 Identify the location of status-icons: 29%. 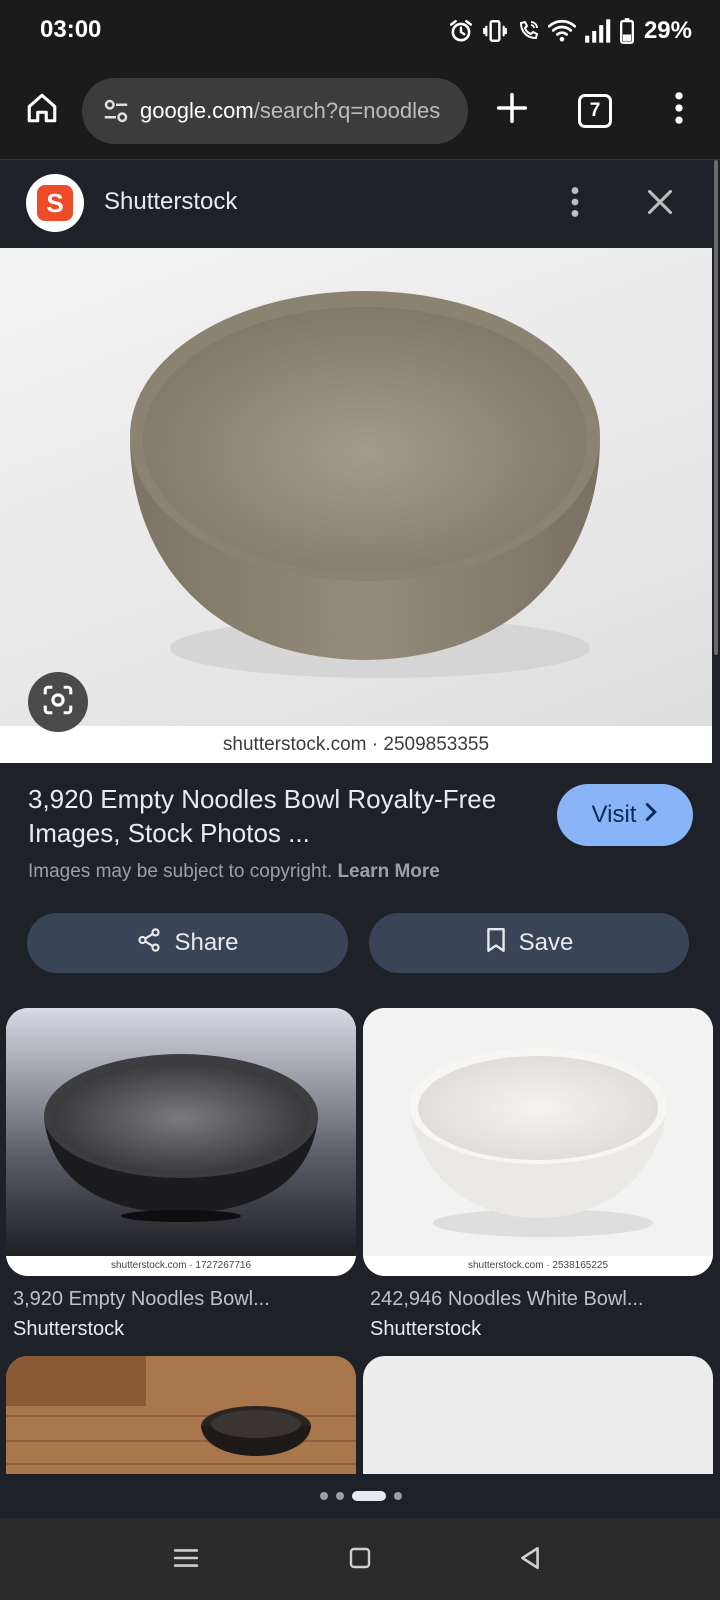
(570, 31).